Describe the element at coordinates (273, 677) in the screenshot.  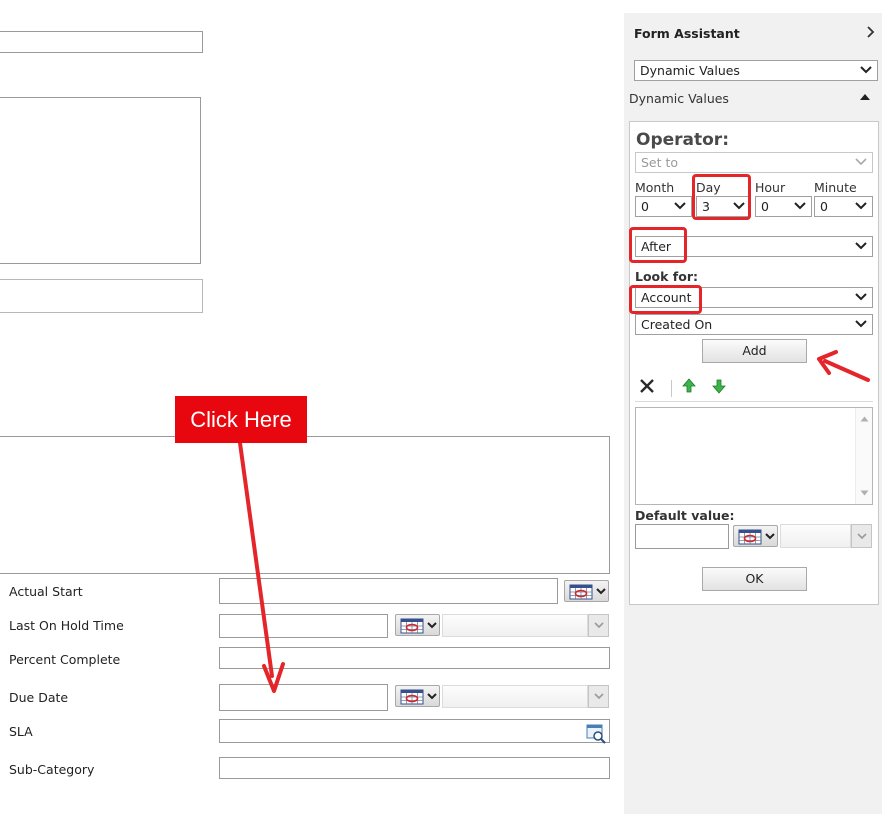
I see `click-here-arrowhead` at that location.